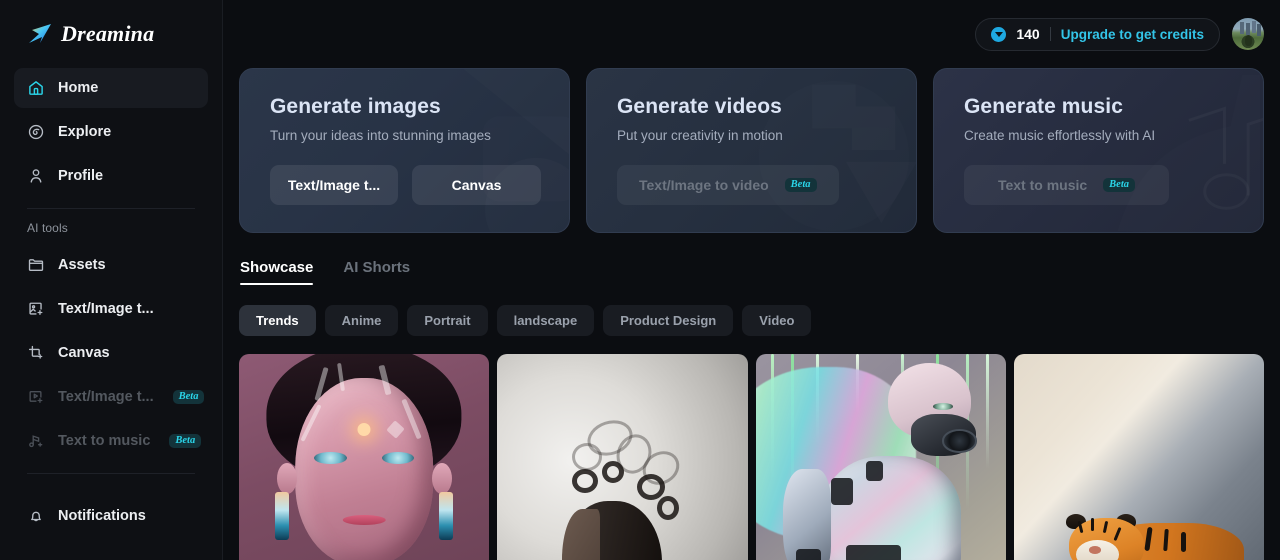  Describe the element at coordinates (380, 135) in the screenshot. I see `hero-subtitle: Turn your ideas into stunning images` at that location.